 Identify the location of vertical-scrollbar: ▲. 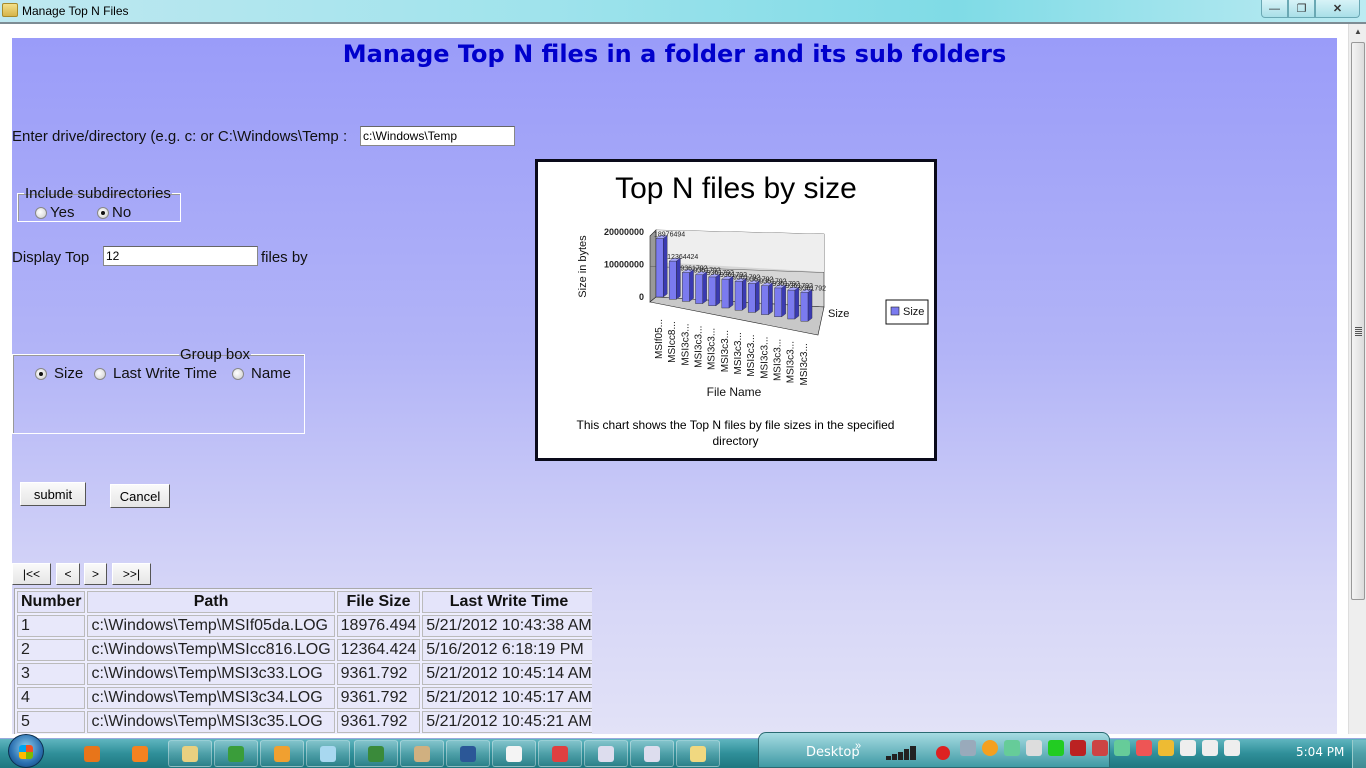
(1357, 379).